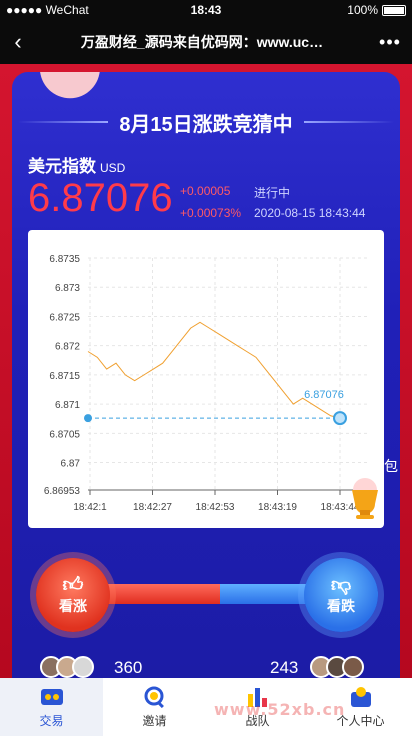  Describe the element at coordinates (211, 213) in the screenshot. I see `price-change-pct: +0.00073%` at that location.